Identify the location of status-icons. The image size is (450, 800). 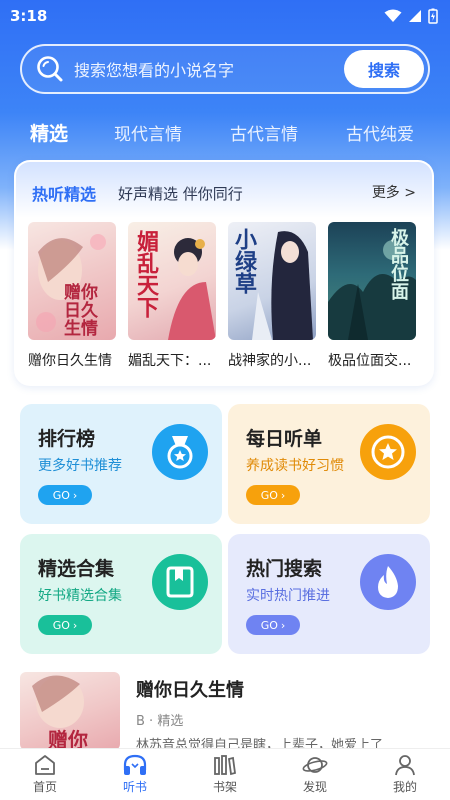
(411, 16).